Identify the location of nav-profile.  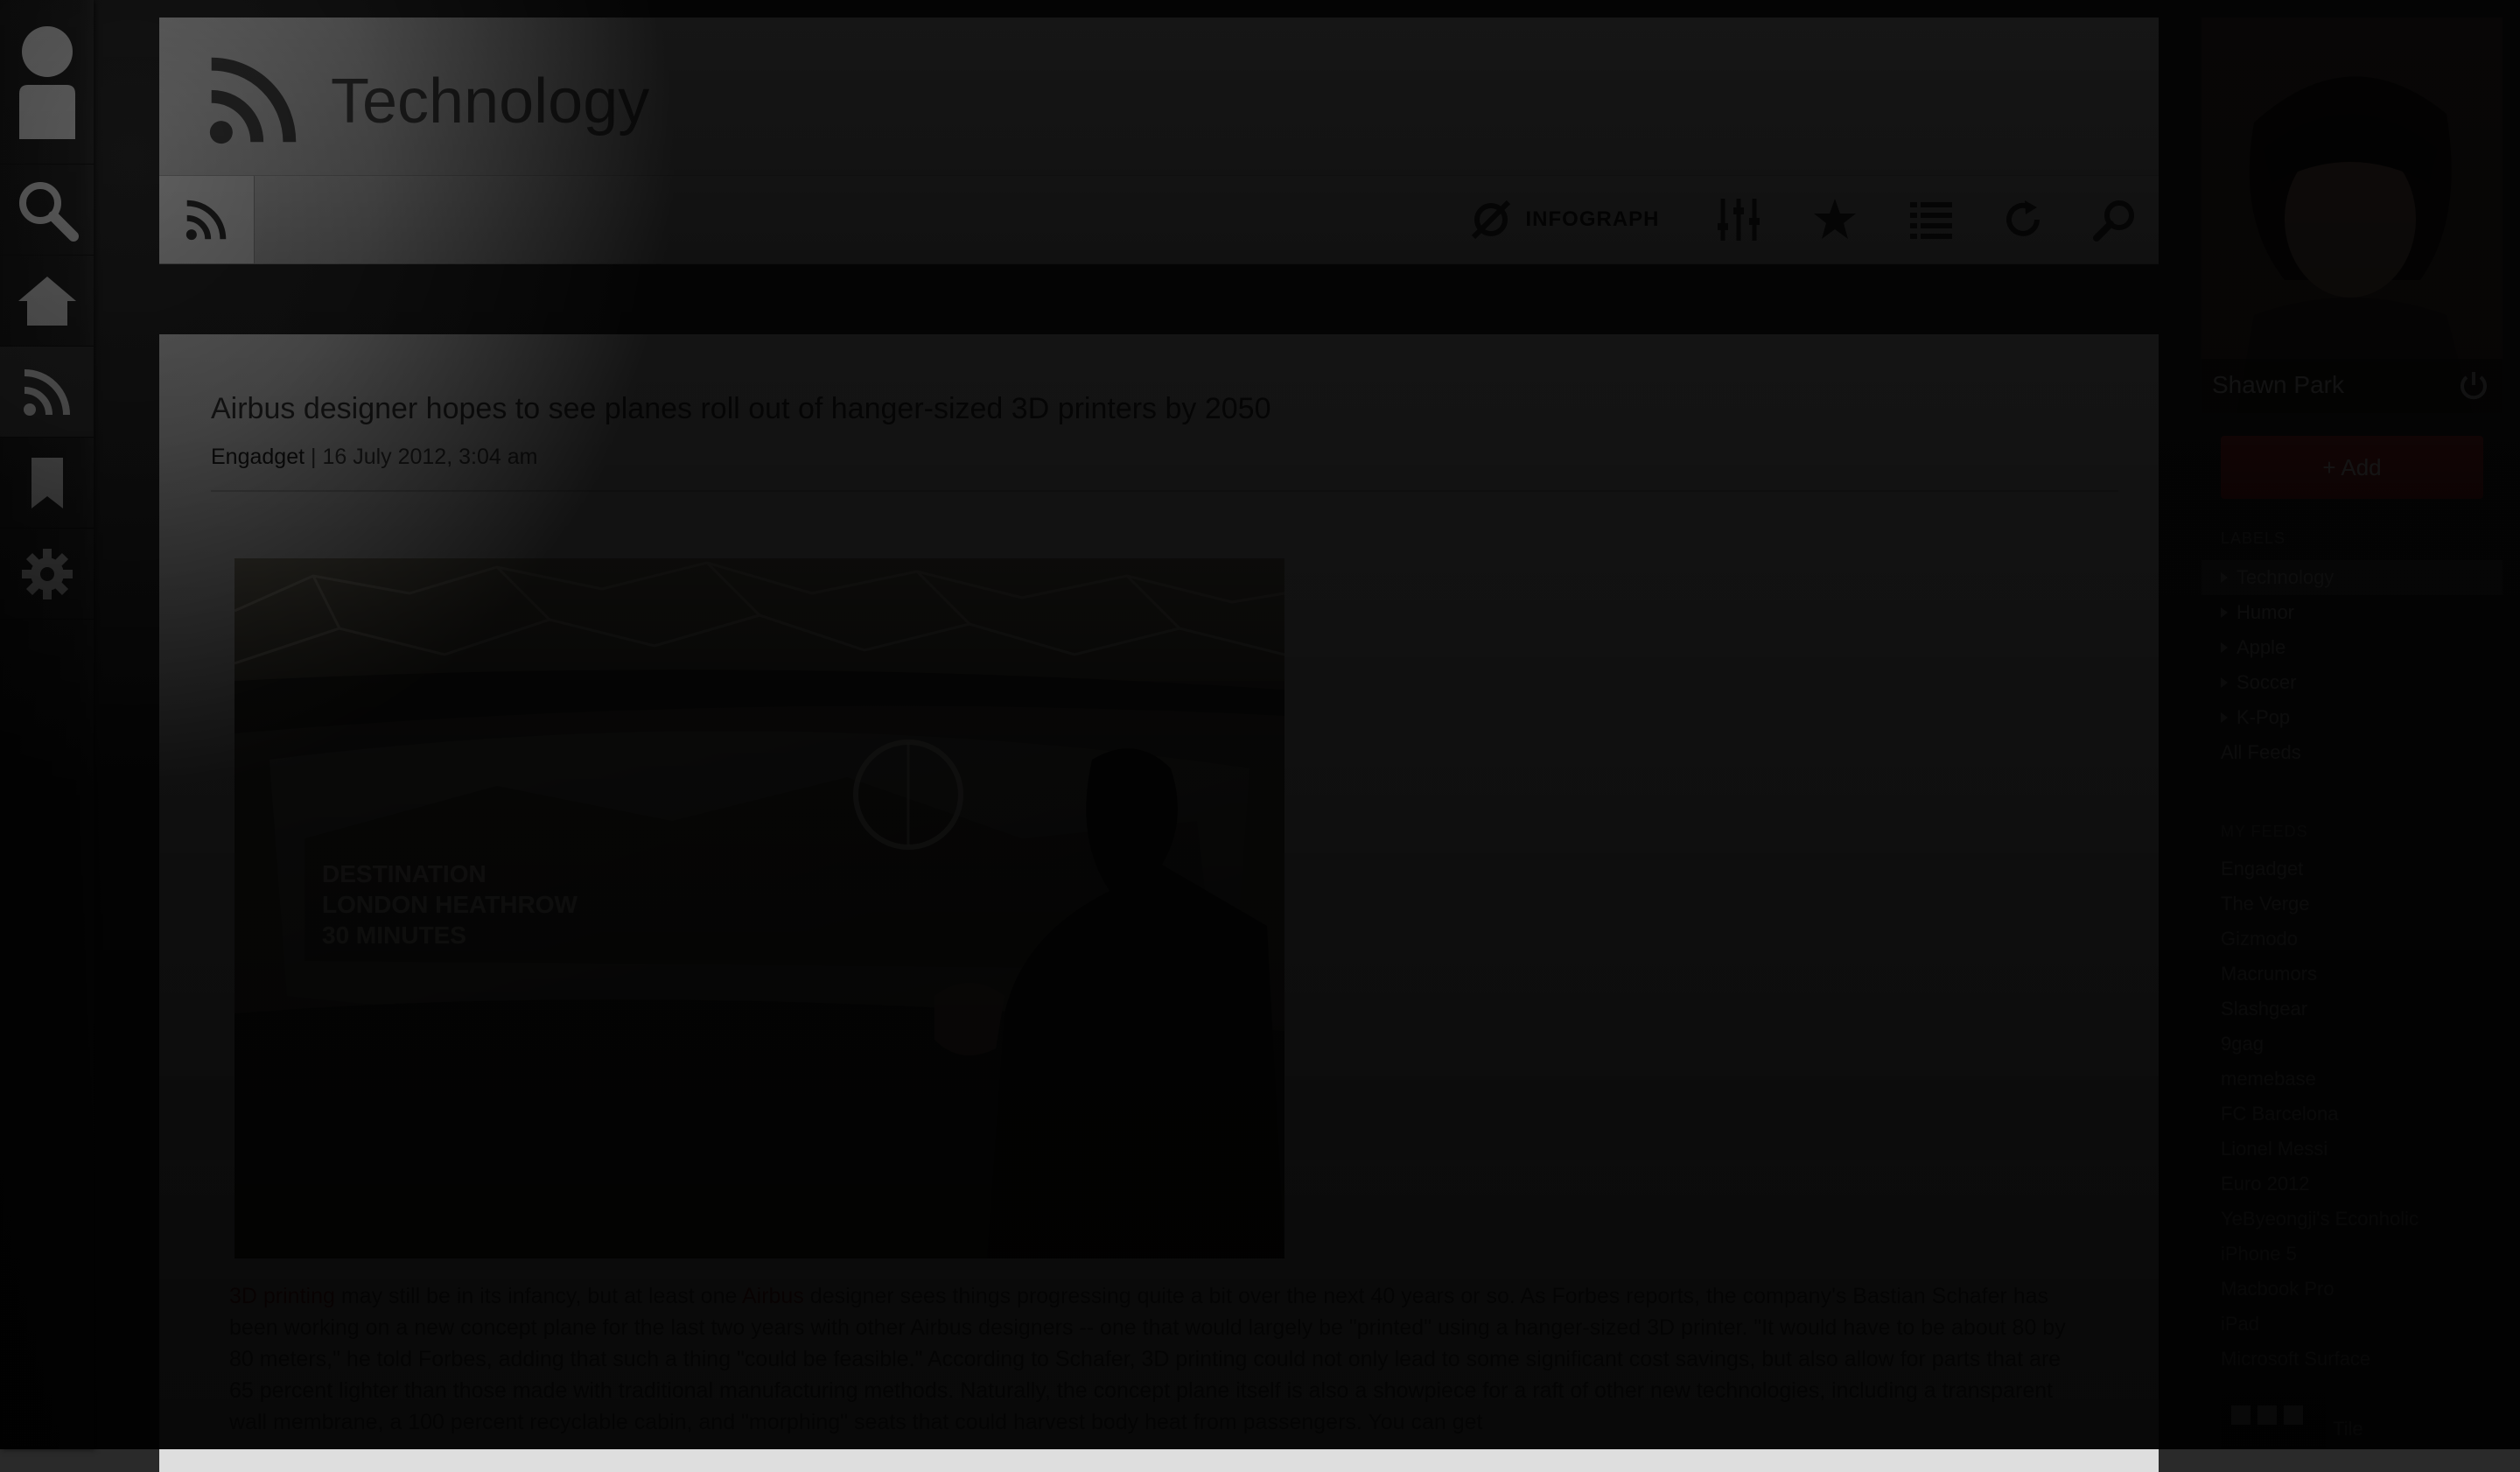
(47, 82).